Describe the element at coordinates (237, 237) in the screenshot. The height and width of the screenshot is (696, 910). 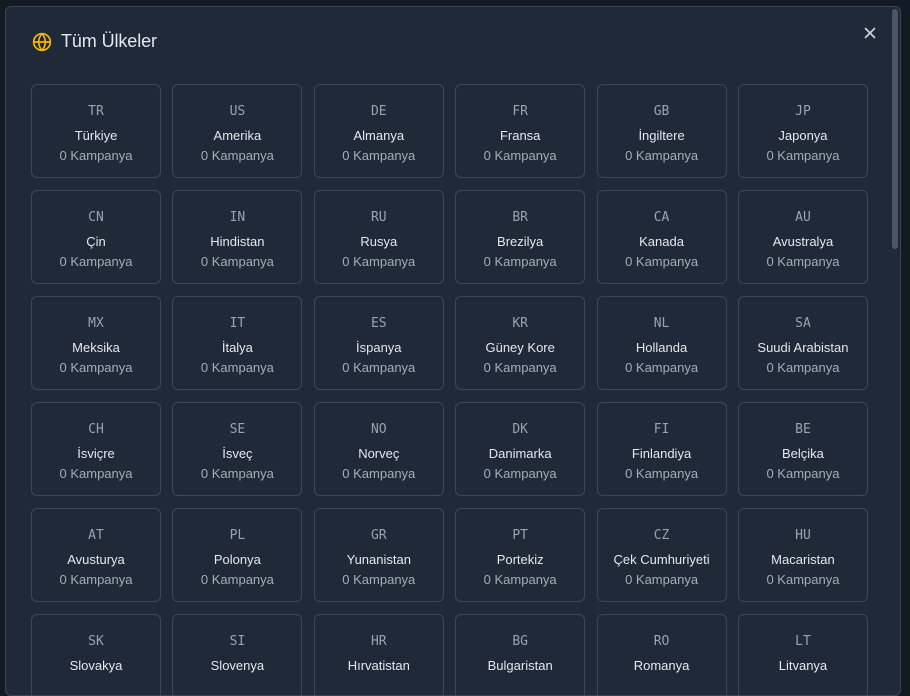
I see `country-card-in: IN Hindistan 0 Kampanya` at that location.